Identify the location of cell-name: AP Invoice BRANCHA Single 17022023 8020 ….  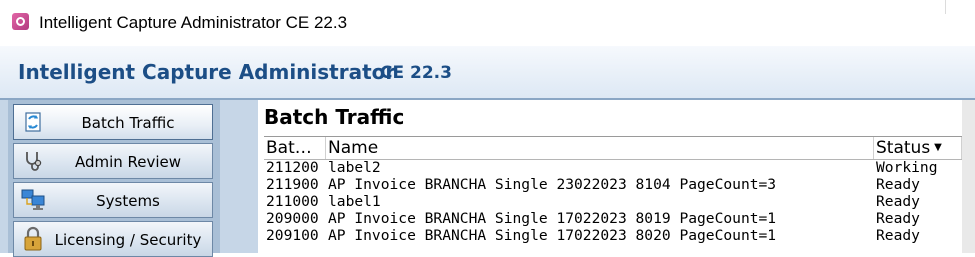
(552, 235).